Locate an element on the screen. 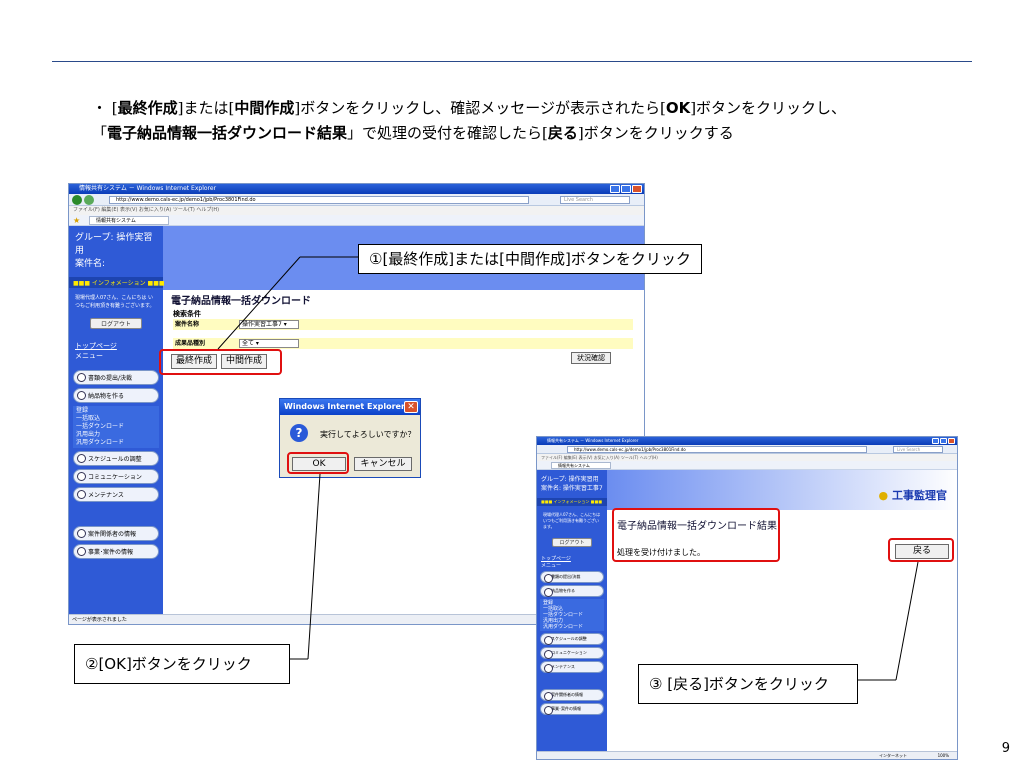 This screenshot has height=768, width=1024. connector-step2-diag is located at coordinates (314, 566).